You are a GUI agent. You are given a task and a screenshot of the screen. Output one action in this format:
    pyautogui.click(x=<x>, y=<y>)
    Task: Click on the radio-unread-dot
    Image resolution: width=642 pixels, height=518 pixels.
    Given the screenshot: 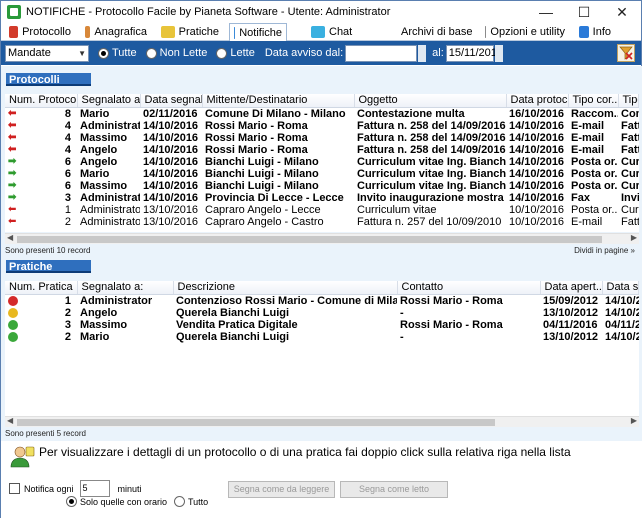 What is the action you would take?
    pyautogui.click(x=151, y=53)
    